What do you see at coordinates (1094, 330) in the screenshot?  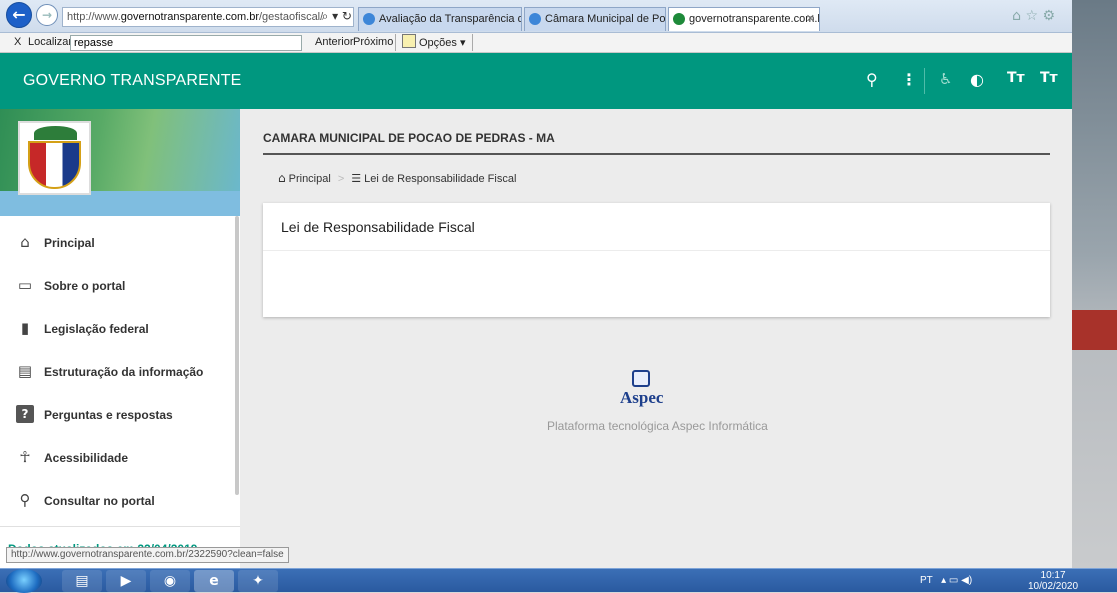 I see `desktop-object` at bounding box center [1094, 330].